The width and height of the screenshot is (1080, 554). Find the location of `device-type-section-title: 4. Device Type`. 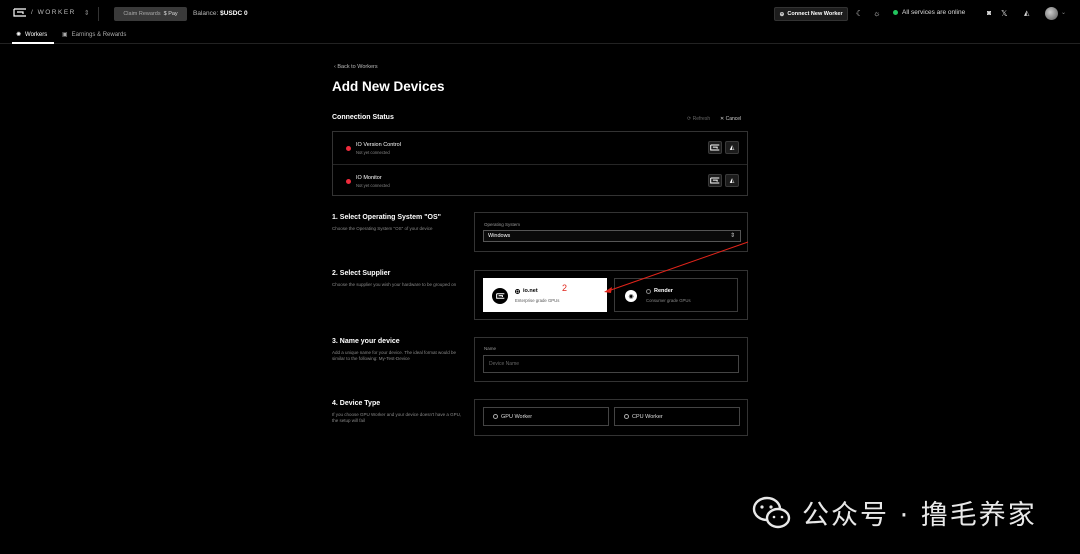

device-type-section-title: 4. Device Type is located at coordinates (356, 403).